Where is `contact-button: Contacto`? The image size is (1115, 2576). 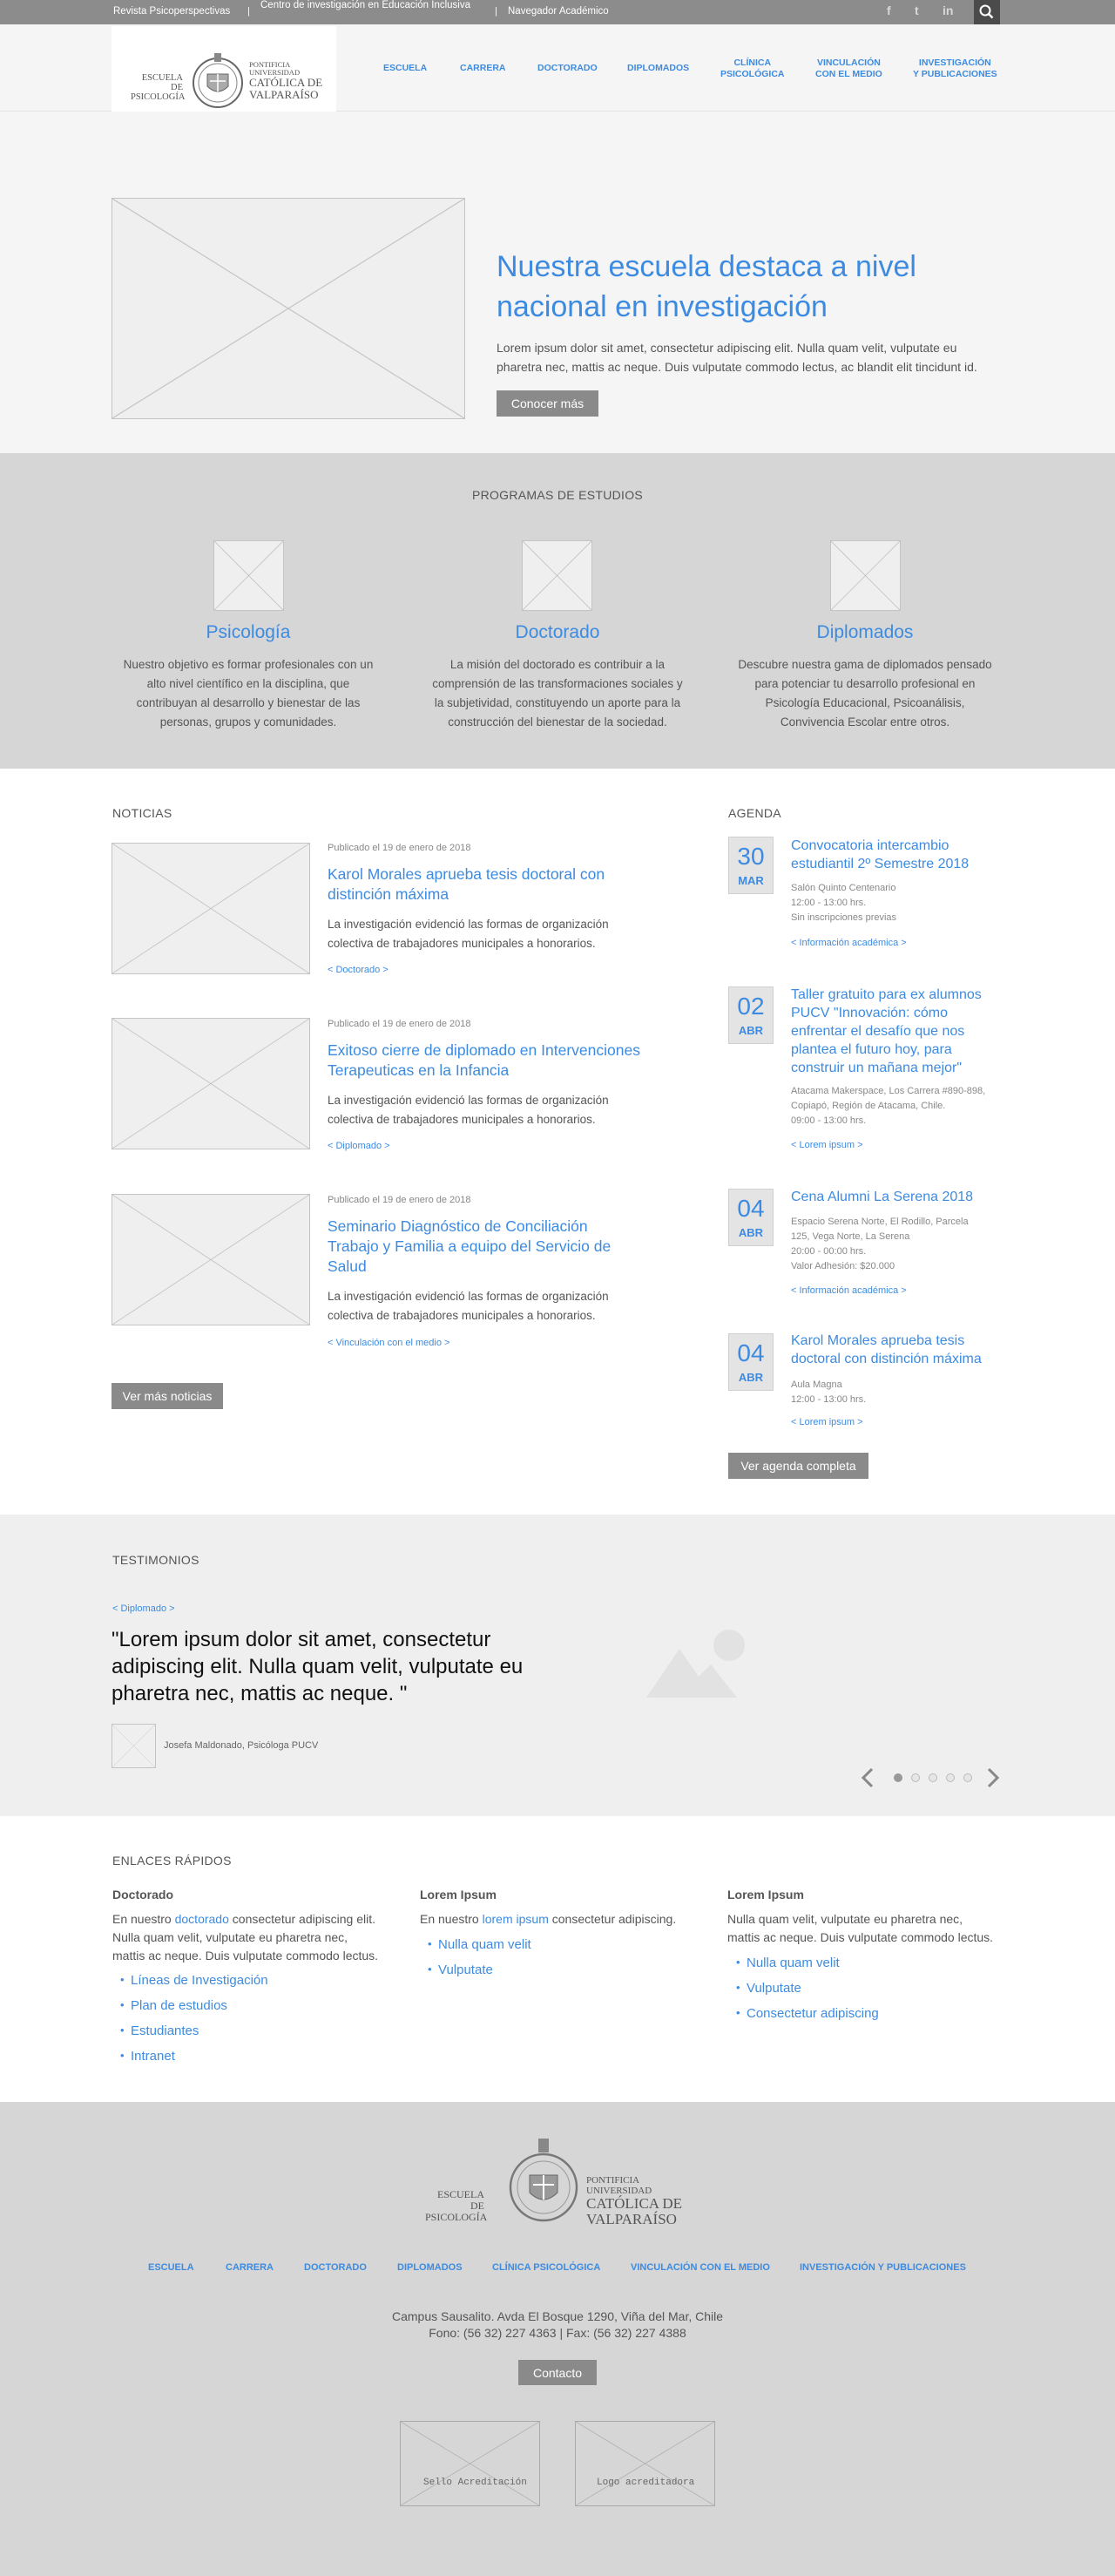 contact-button: Contacto is located at coordinates (557, 2372).